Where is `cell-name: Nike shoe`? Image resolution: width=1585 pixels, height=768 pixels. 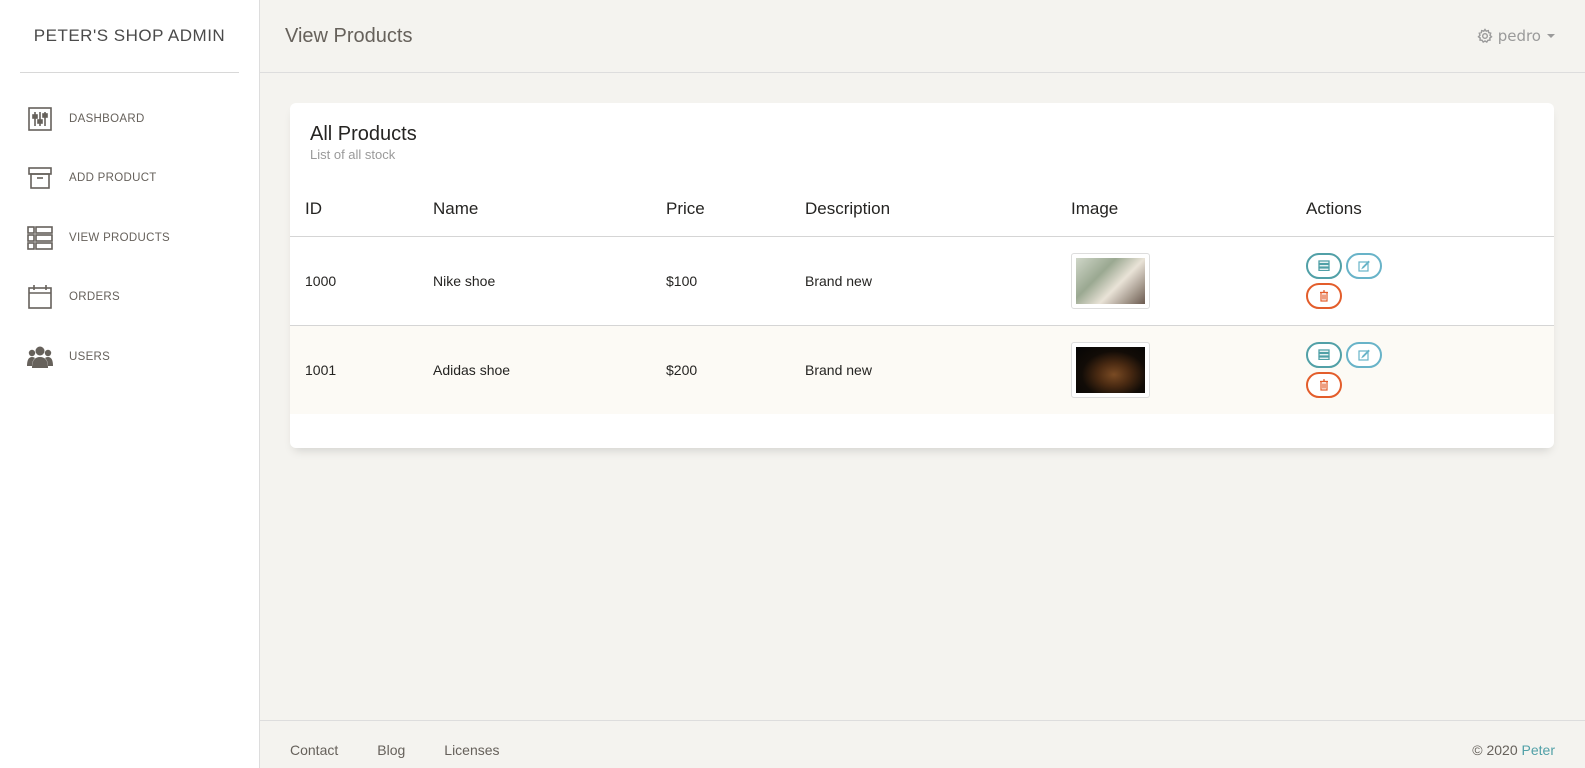 cell-name: Nike shoe is located at coordinates (534, 281).